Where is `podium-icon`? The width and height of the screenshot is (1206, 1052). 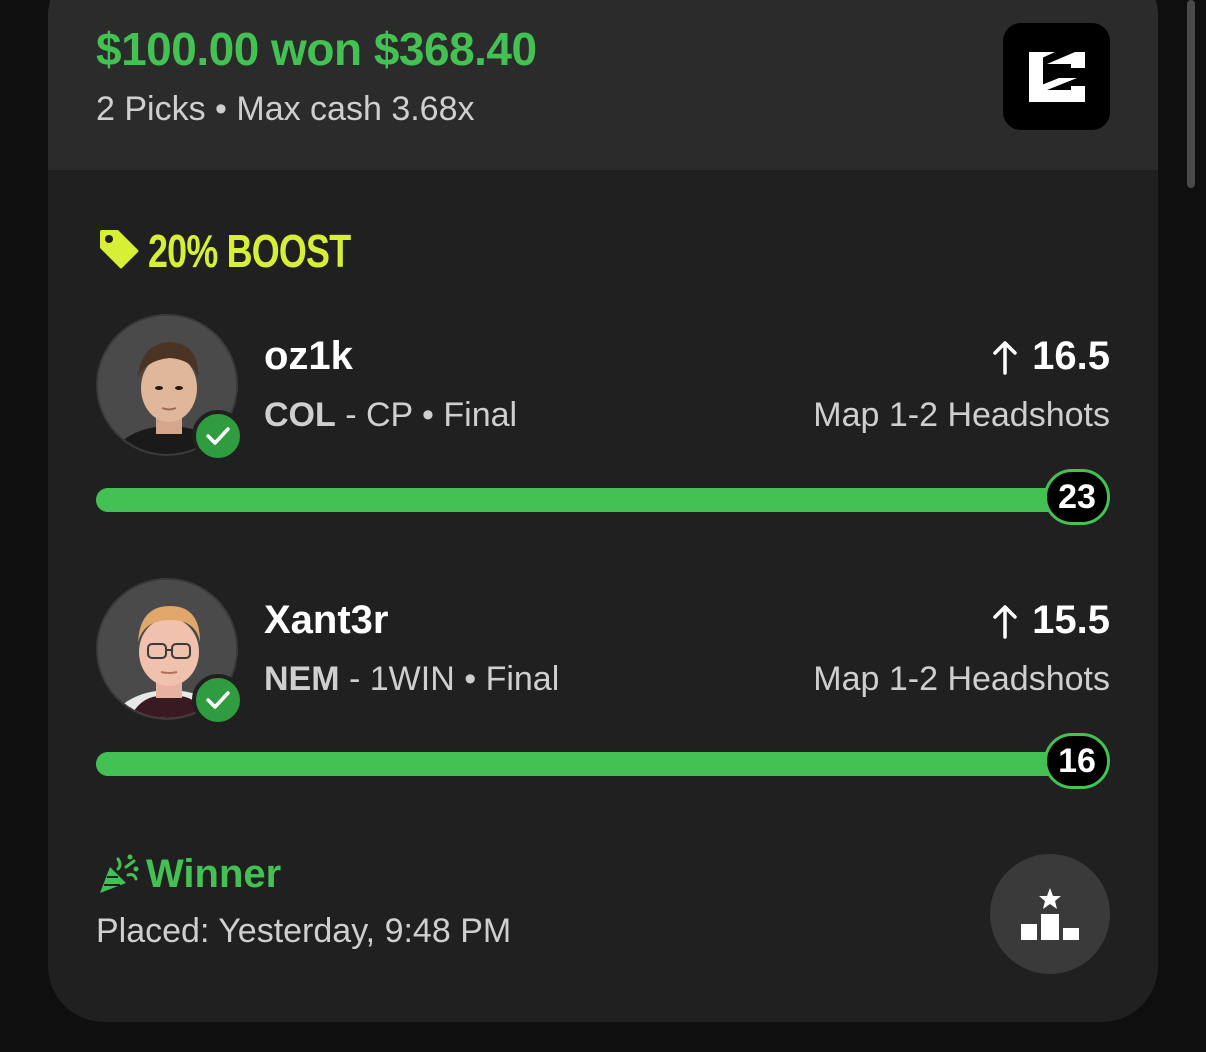
podium-icon is located at coordinates (1050, 914).